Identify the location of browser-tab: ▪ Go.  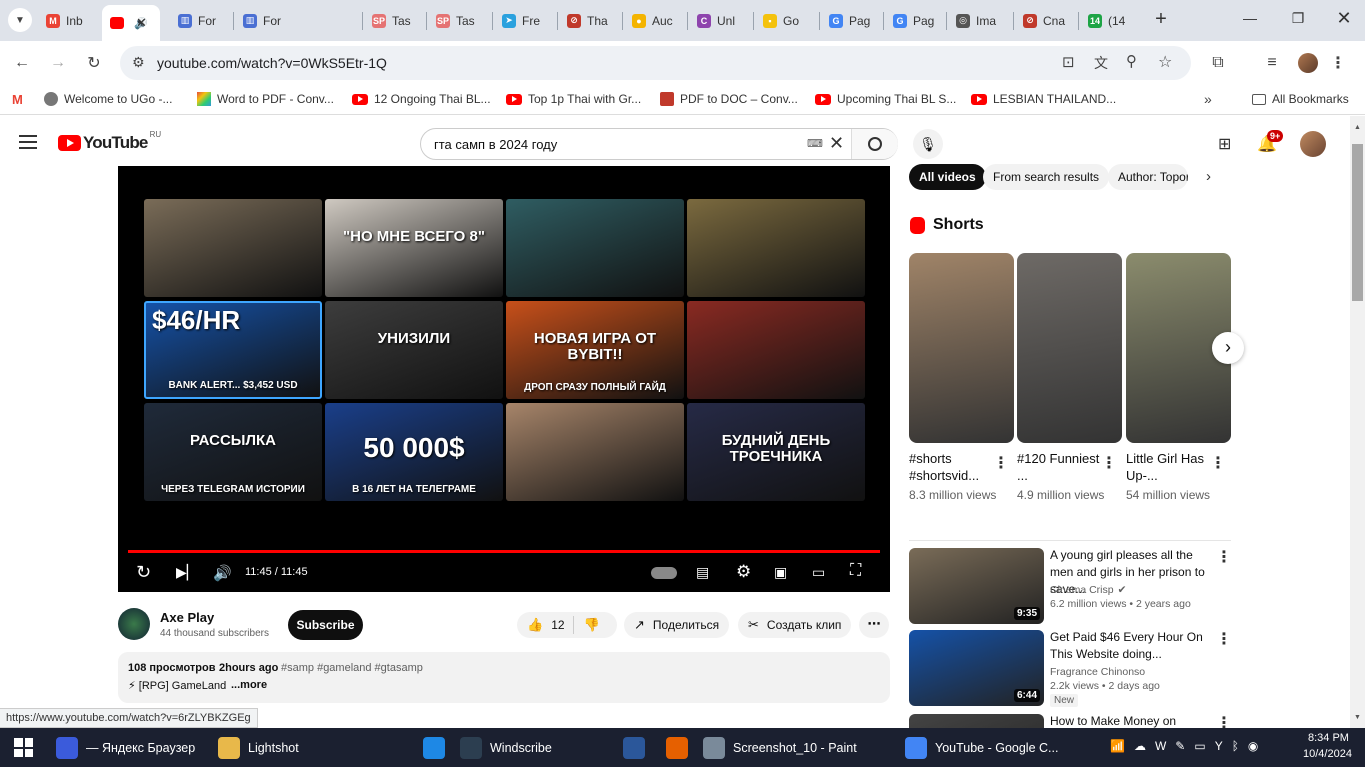
(788, 20).